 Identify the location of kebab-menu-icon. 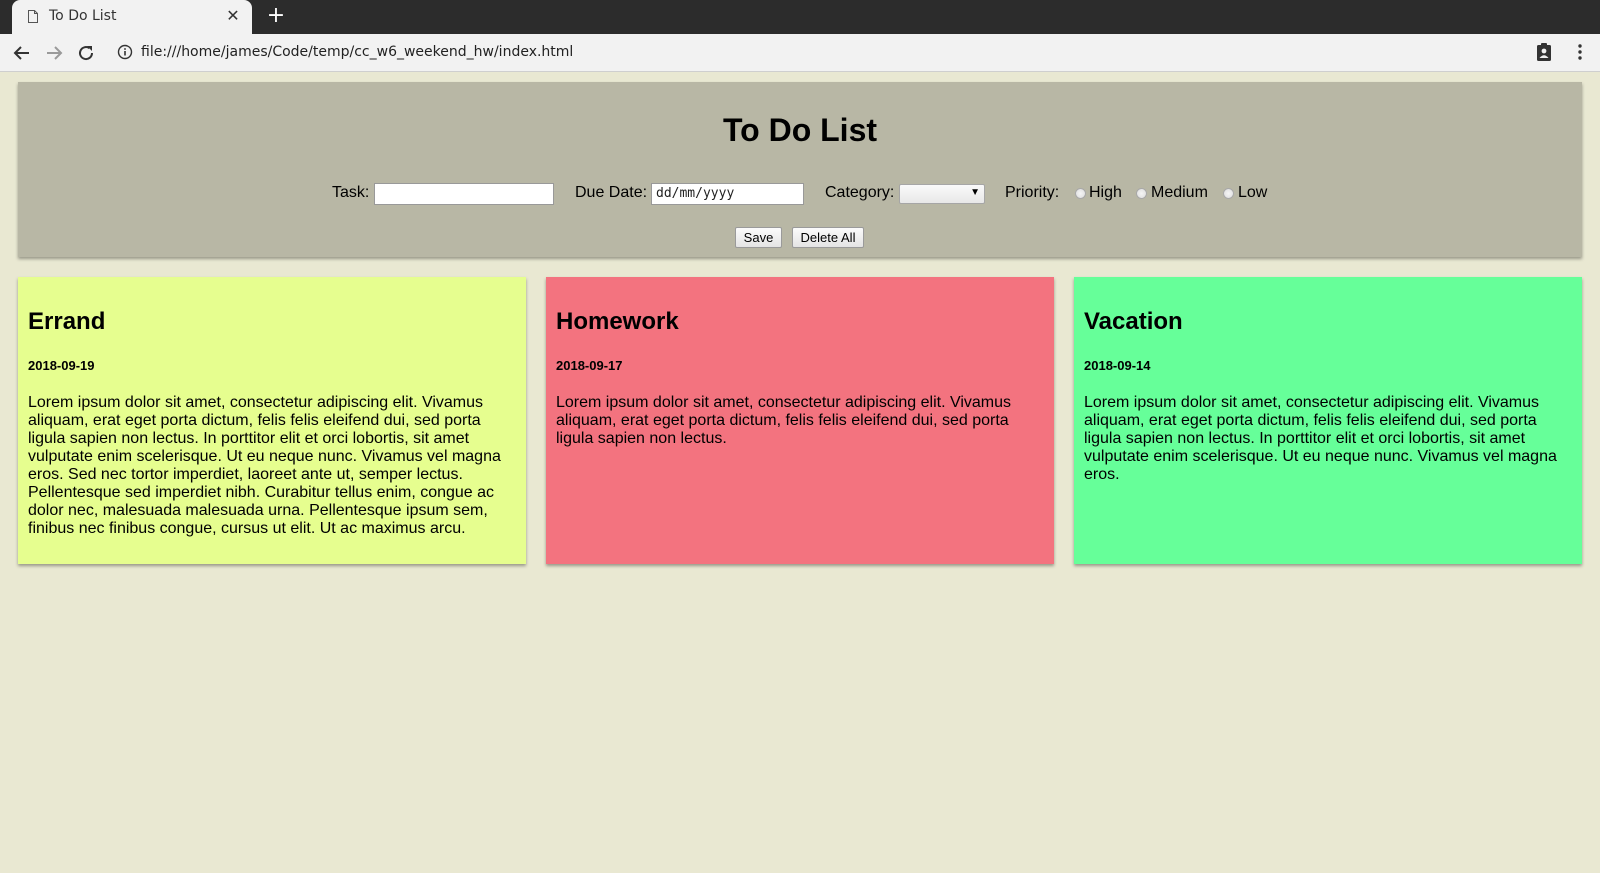
(1580, 52).